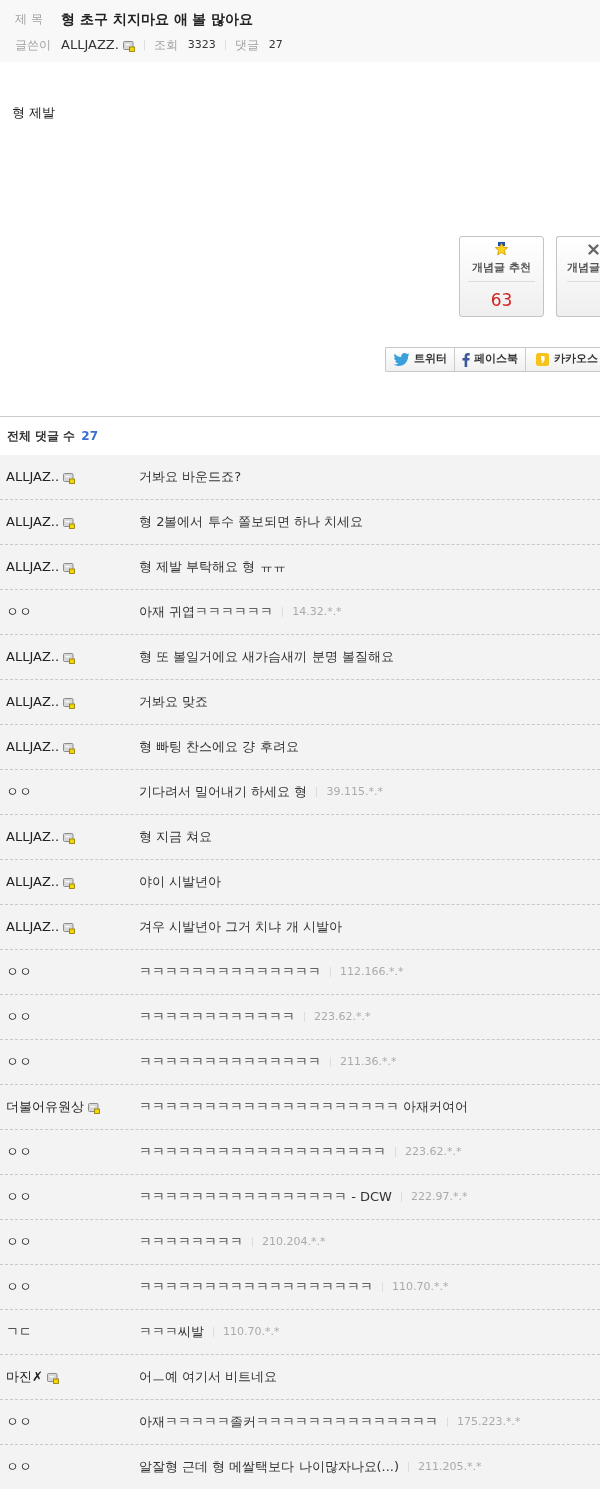 The height and width of the screenshot is (1489, 600). What do you see at coordinates (19, 1332) in the screenshot?
I see `commenter-name: ㄱㄷ` at bounding box center [19, 1332].